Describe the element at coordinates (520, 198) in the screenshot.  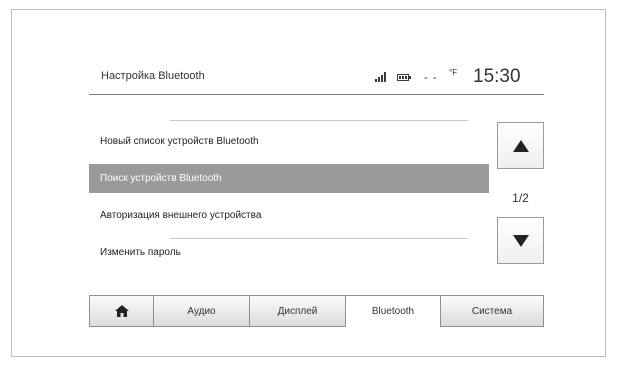
I see `page-indicator: 1/2` at that location.